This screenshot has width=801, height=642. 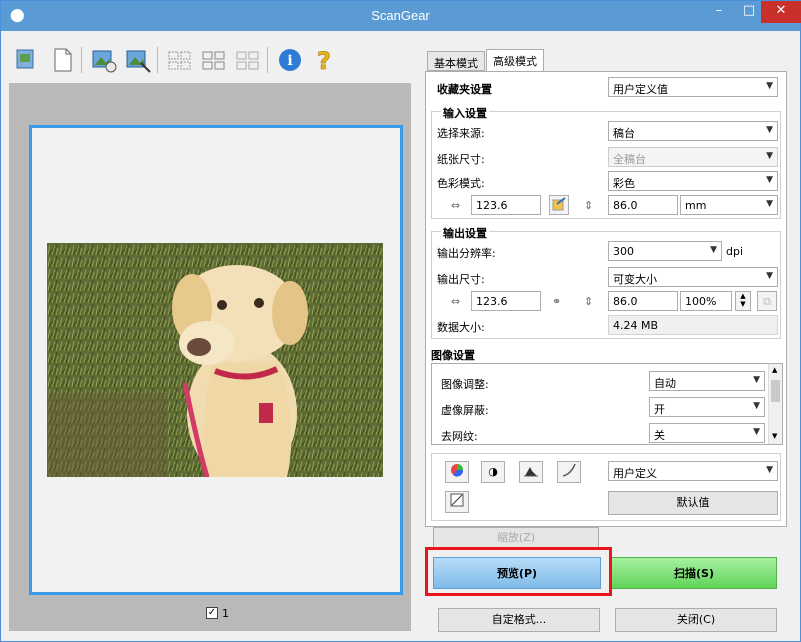 What do you see at coordinates (457, 502) in the screenshot?
I see `final-review-icon` at bounding box center [457, 502].